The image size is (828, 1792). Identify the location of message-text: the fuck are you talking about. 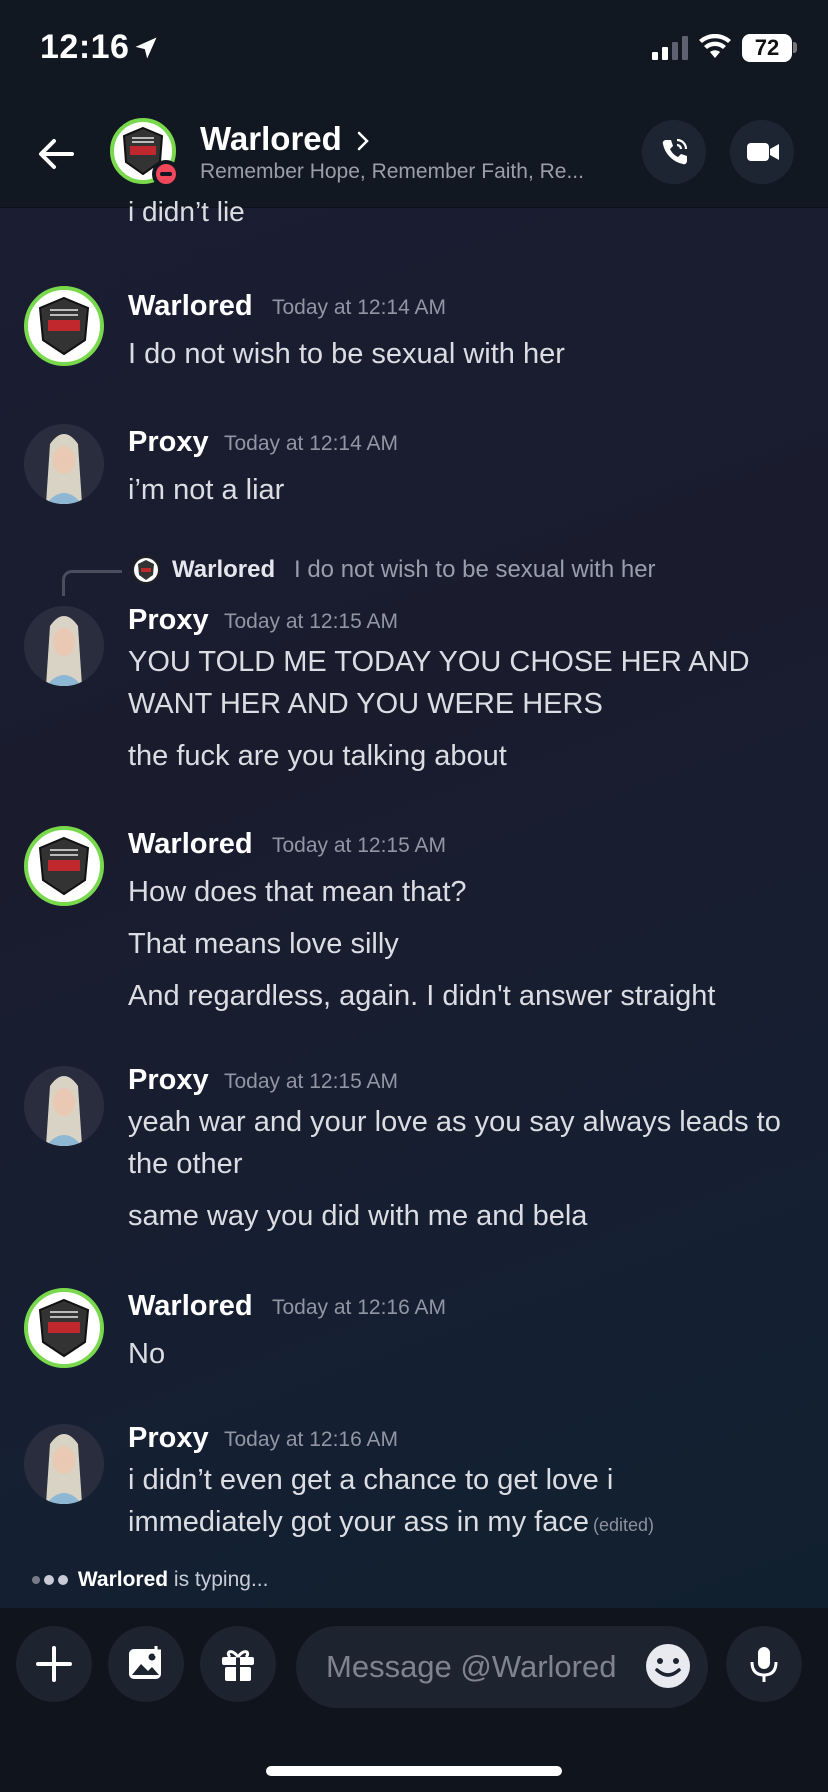
(317, 756).